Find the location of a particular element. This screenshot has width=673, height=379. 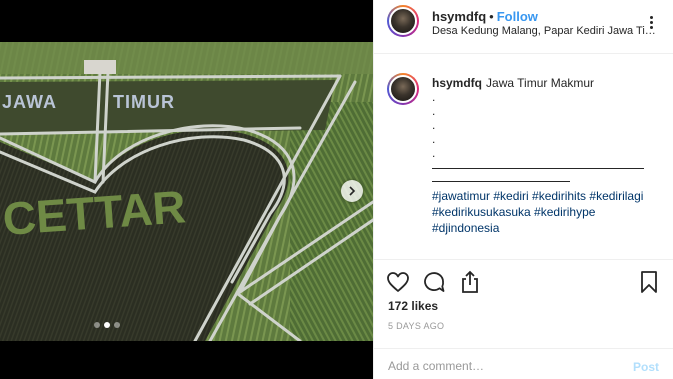

carousel-dot-active is located at coordinates (107, 325).